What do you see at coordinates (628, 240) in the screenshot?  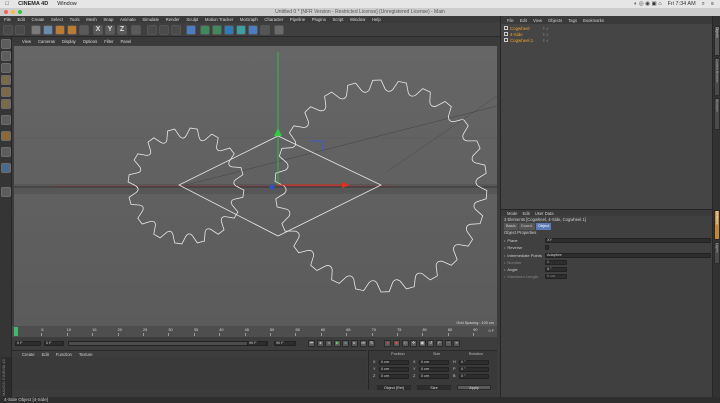 I see `plane-select: XY` at bounding box center [628, 240].